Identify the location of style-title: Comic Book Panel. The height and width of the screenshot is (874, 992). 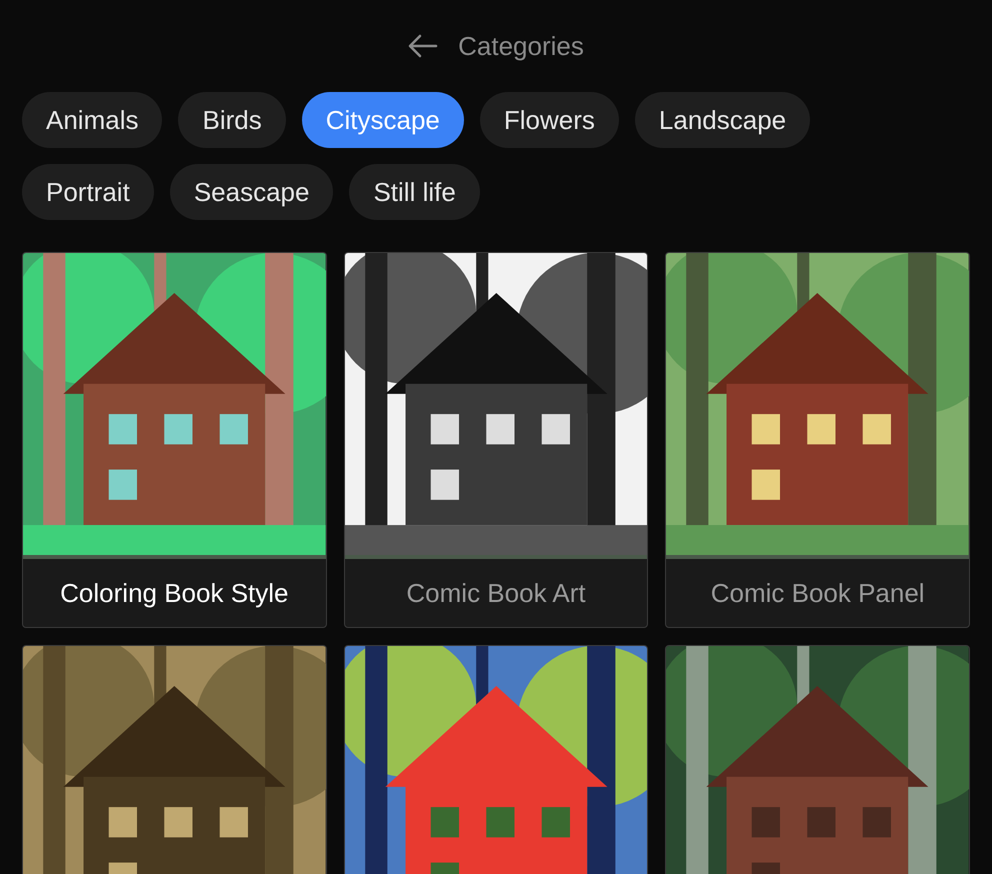
(817, 593).